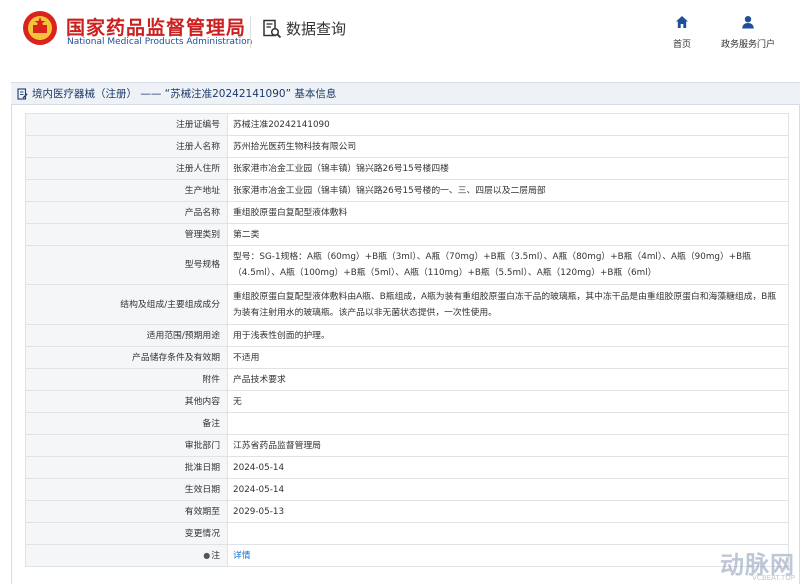 The image size is (800, 584). What do you see at coordinates (508, 401) in the screenshot?
I see `field-value: 无` at bounding box center [508, 401].